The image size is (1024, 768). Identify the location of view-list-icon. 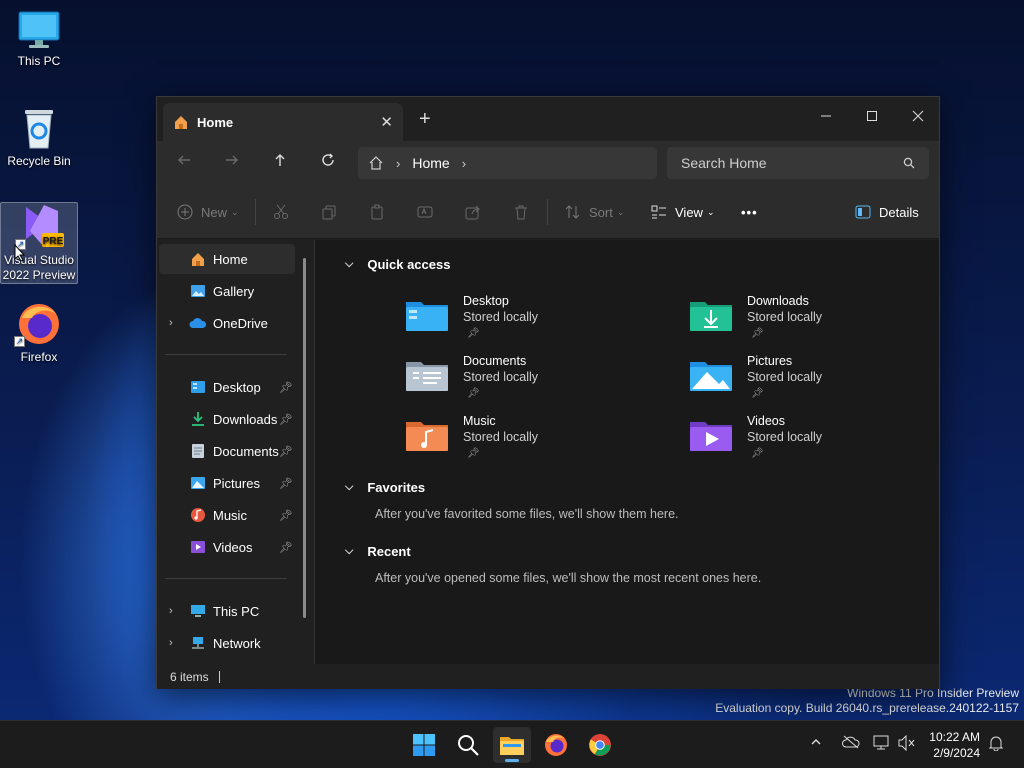
(658, 212).